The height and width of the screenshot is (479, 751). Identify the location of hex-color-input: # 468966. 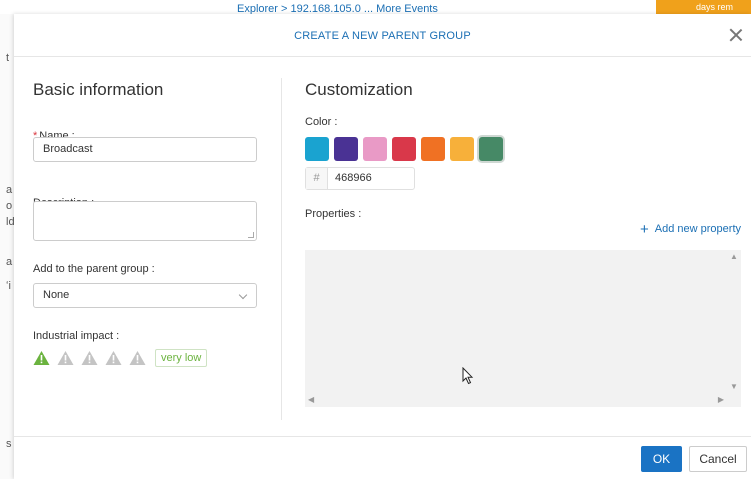
(360, 178).